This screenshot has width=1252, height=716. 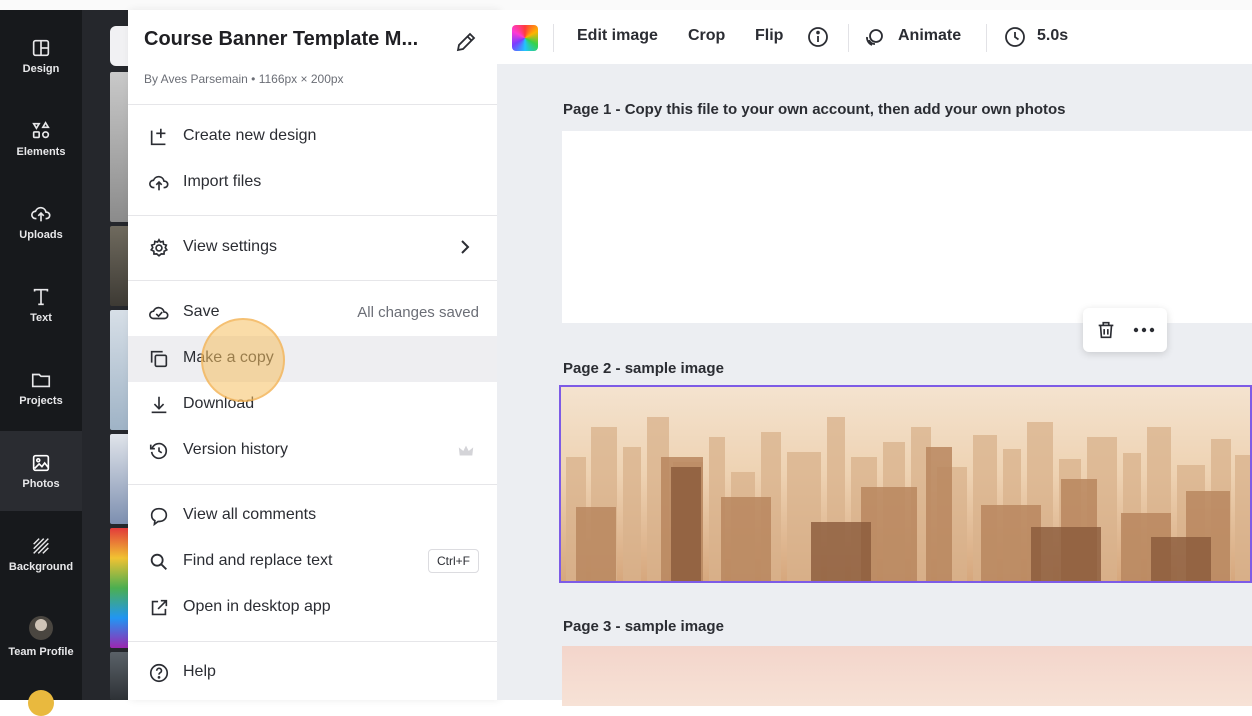 What do you see at coordinates (312, 405) in the screenshot?
I see `menu-item-download: Download` at bounding box center [312, 405].